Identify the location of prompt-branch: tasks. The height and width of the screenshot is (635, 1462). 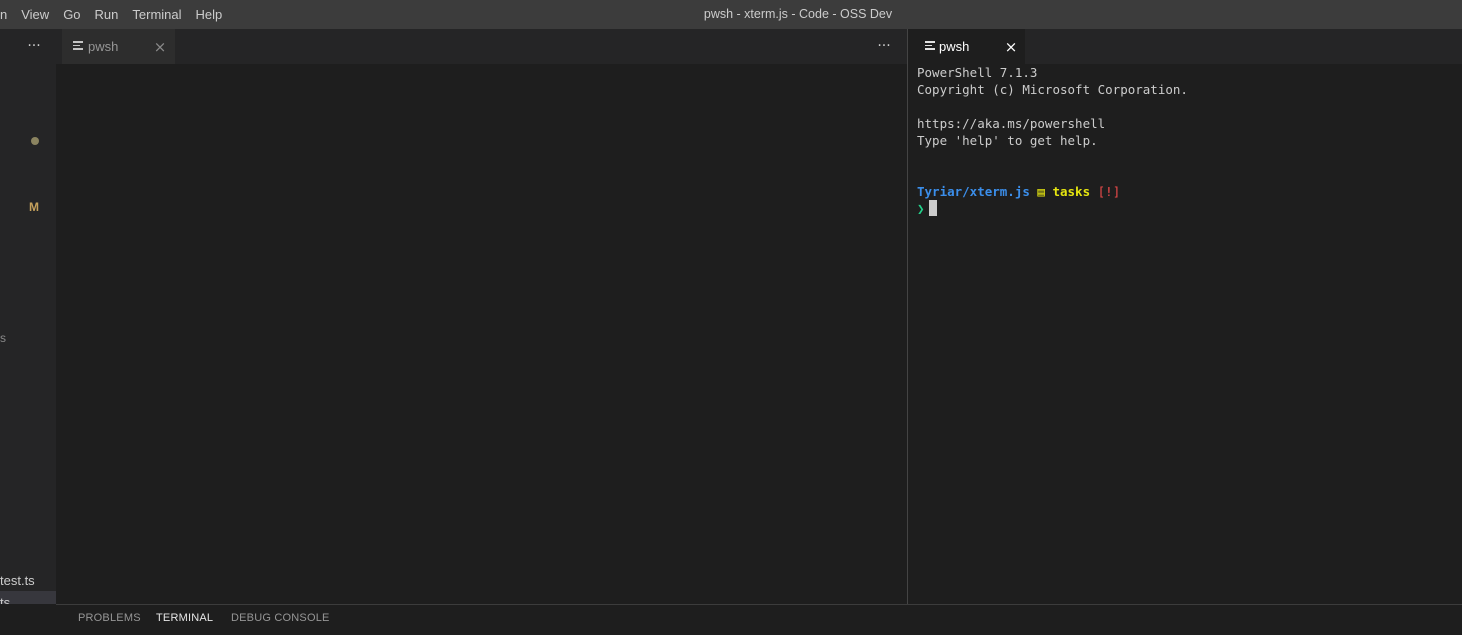
(1071, 191).